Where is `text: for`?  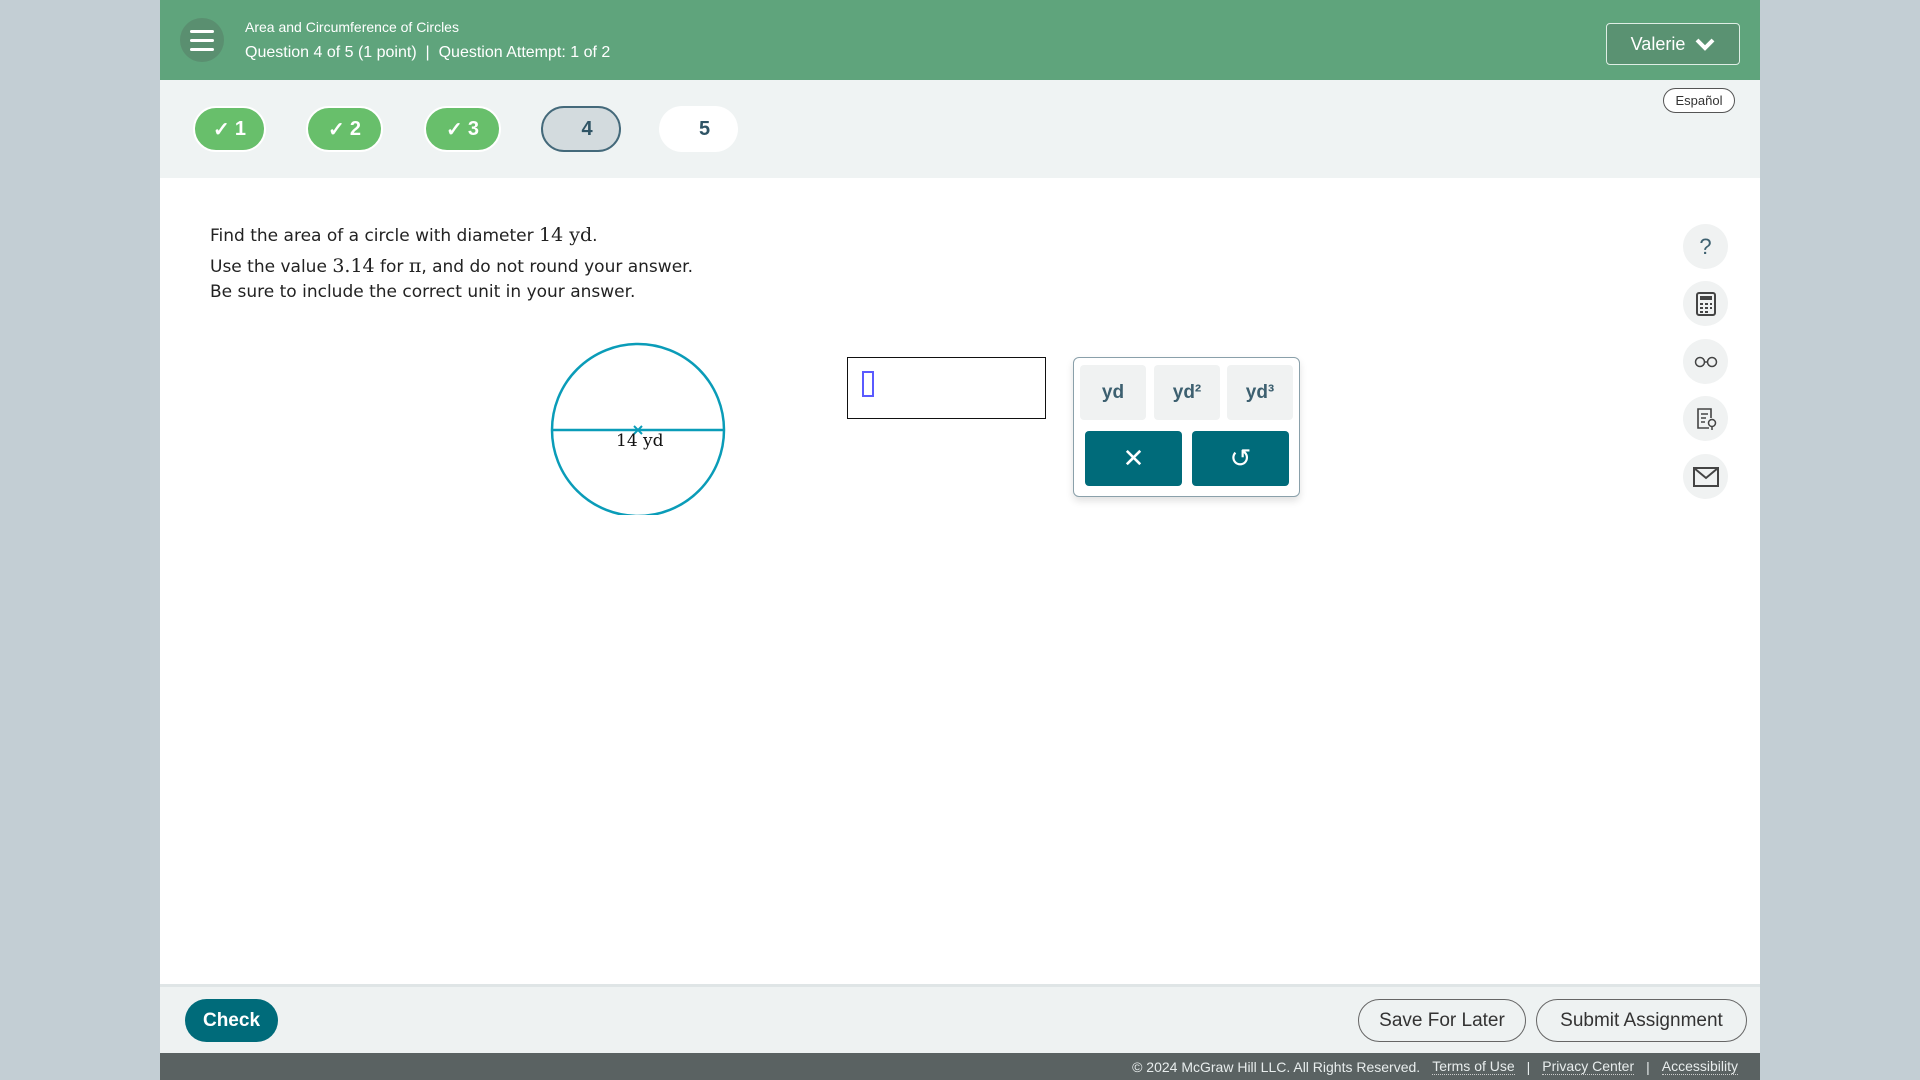
text: for is located at coordinates (391, 267).